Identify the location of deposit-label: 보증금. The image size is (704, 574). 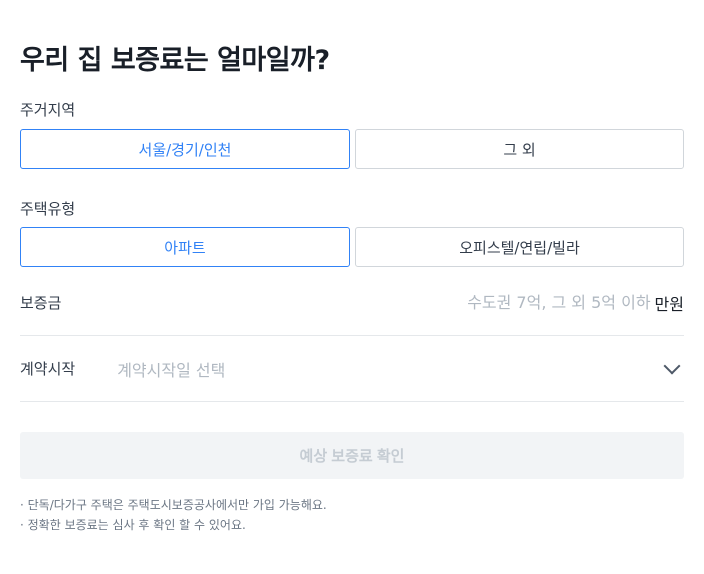
(41, 303).